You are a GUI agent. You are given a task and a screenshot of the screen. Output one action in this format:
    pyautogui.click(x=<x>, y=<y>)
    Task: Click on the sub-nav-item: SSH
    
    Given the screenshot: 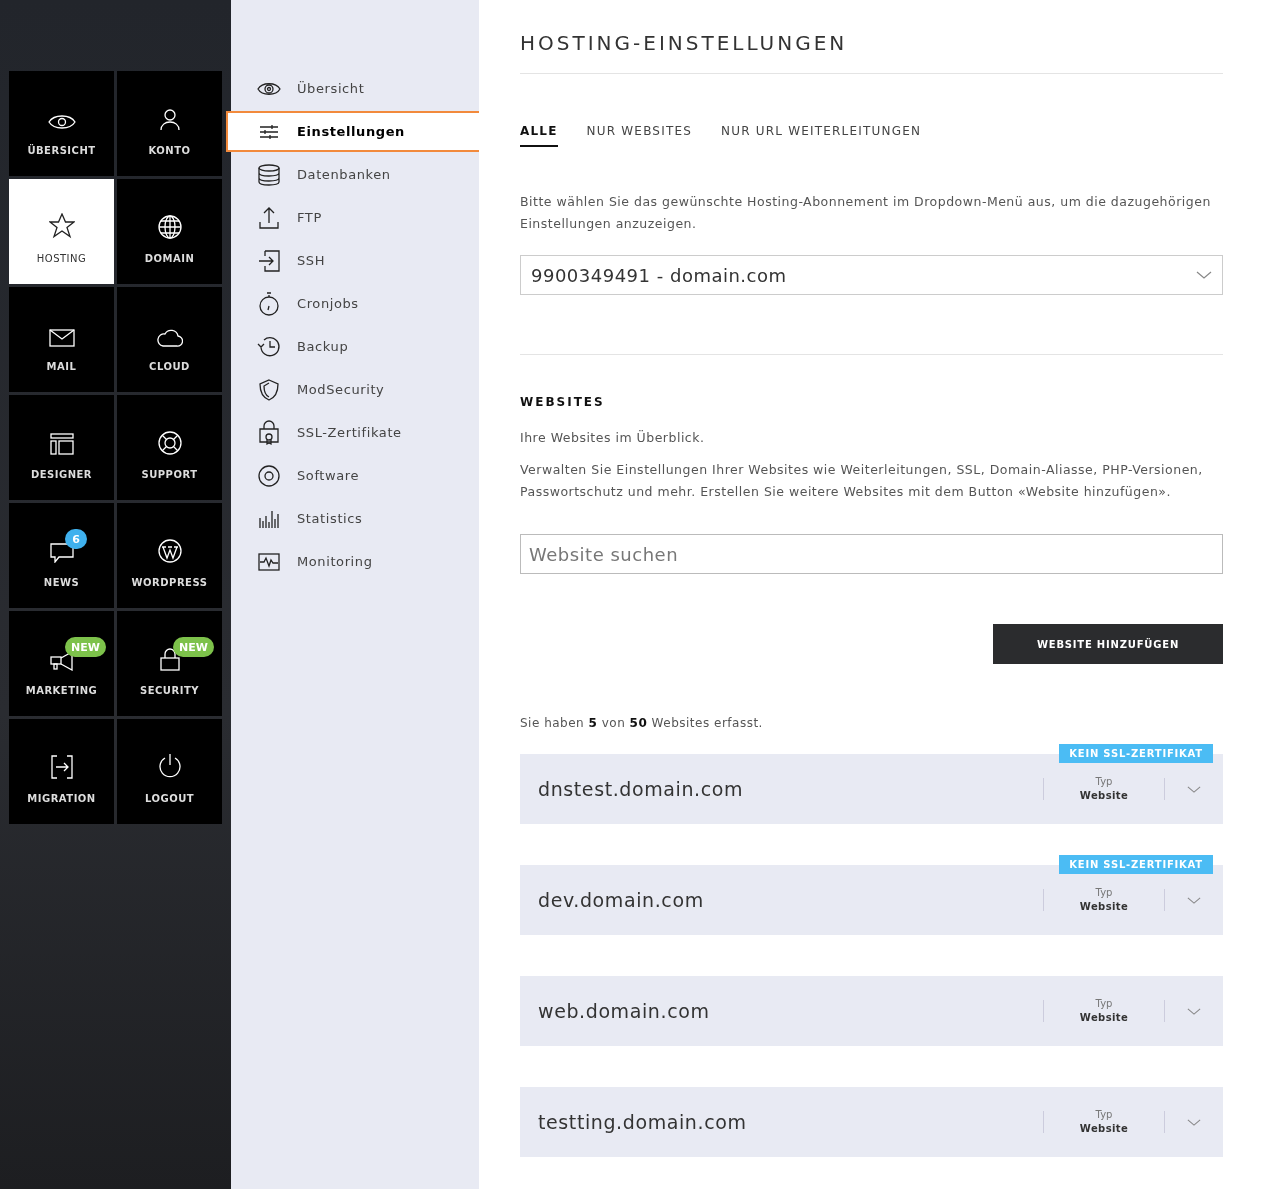 What is the action you would take?
    pyautogui.click(x=355, y=260)
    